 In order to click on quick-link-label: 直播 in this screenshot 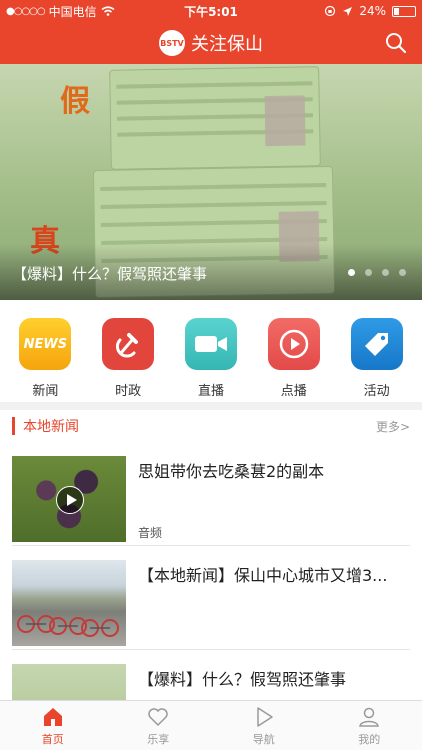, I will do `click(211, 389)`.